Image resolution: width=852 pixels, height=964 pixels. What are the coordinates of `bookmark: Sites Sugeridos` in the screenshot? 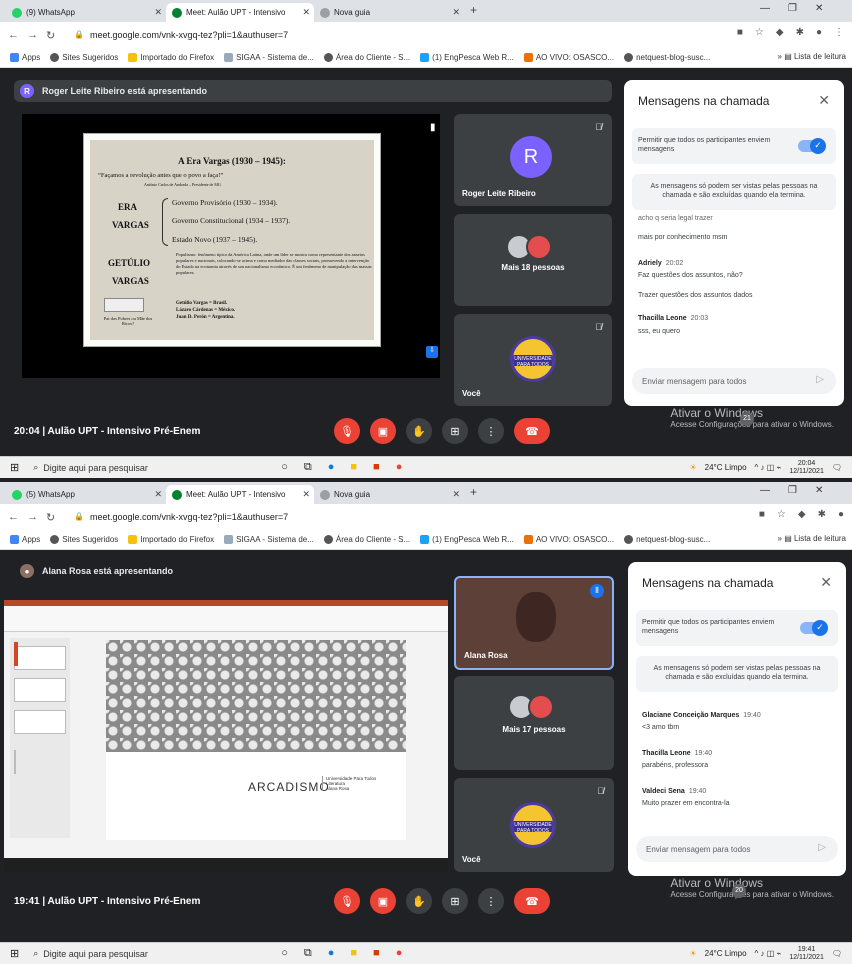 It's located at (84, 57).